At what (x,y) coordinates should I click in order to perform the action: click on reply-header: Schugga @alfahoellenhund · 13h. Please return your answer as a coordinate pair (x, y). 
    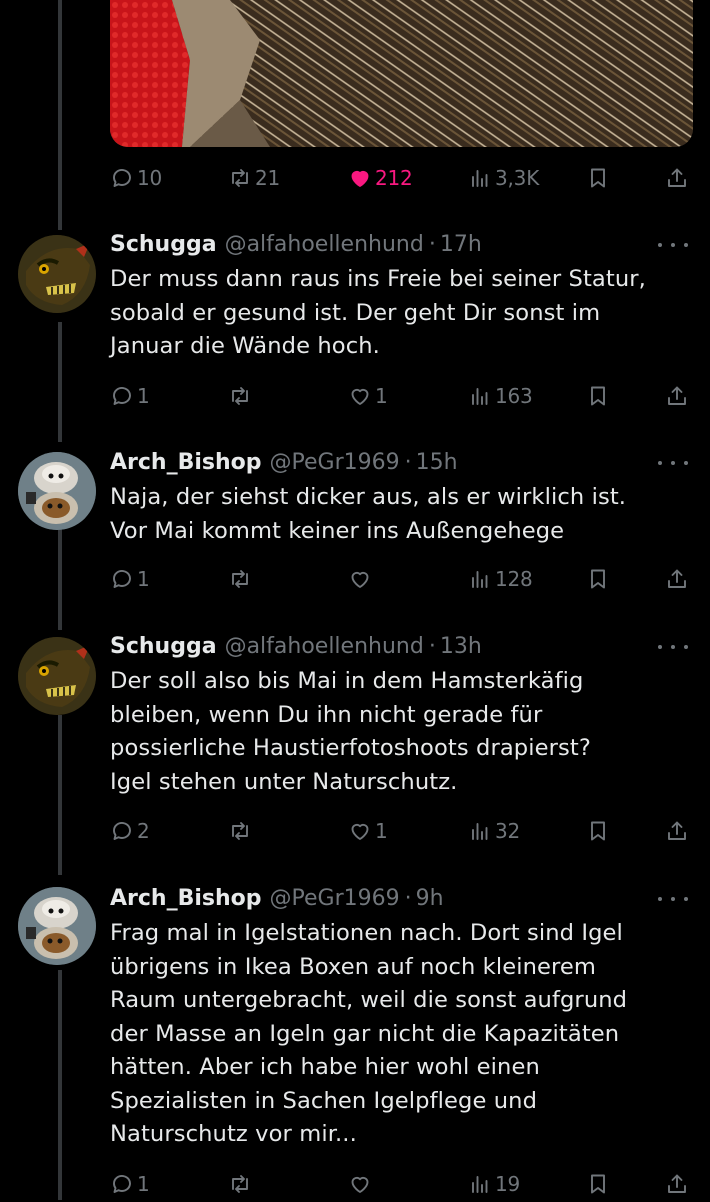
    Looking at the image, I should click on (380, 647).